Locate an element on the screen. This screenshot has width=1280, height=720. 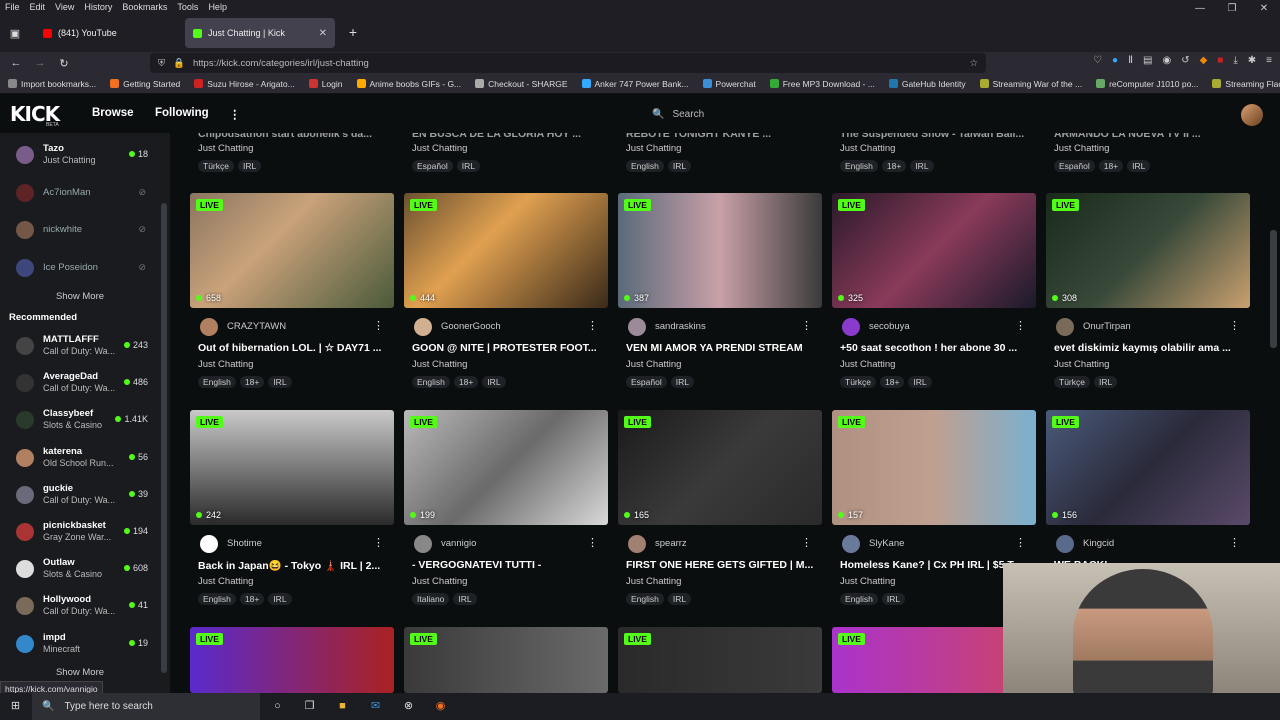
menu-item-help: Help is located at coordinates (217, 7).